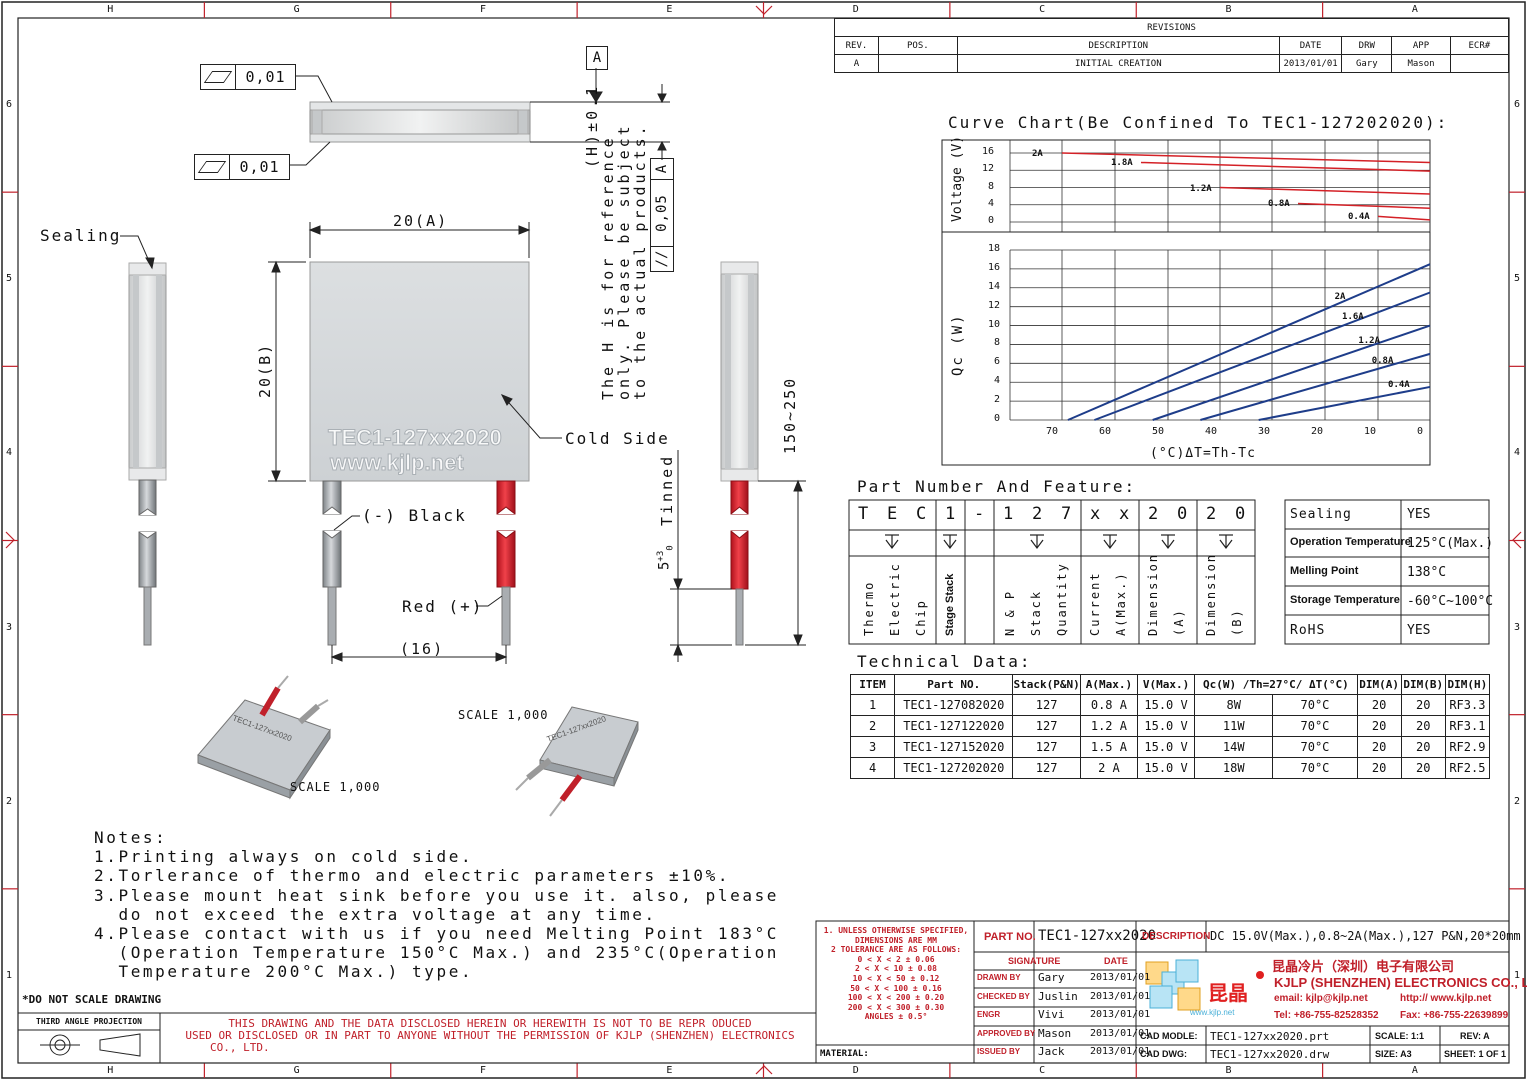  I want to click on tech-cell: 70°C, so click(1315, 726).